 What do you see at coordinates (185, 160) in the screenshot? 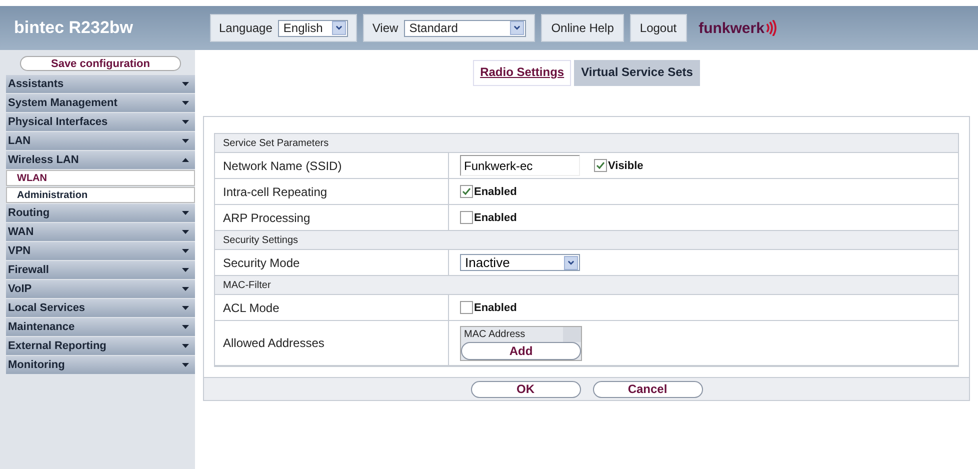
I see `caret-up-icon` at bounding box center [185, 160].